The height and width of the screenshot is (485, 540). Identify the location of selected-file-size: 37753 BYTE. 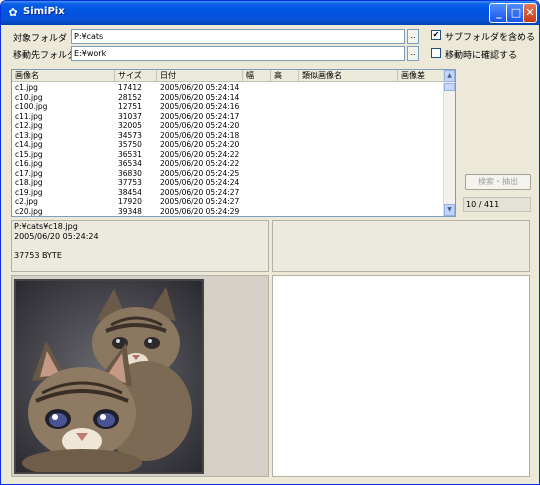
(38, 255).